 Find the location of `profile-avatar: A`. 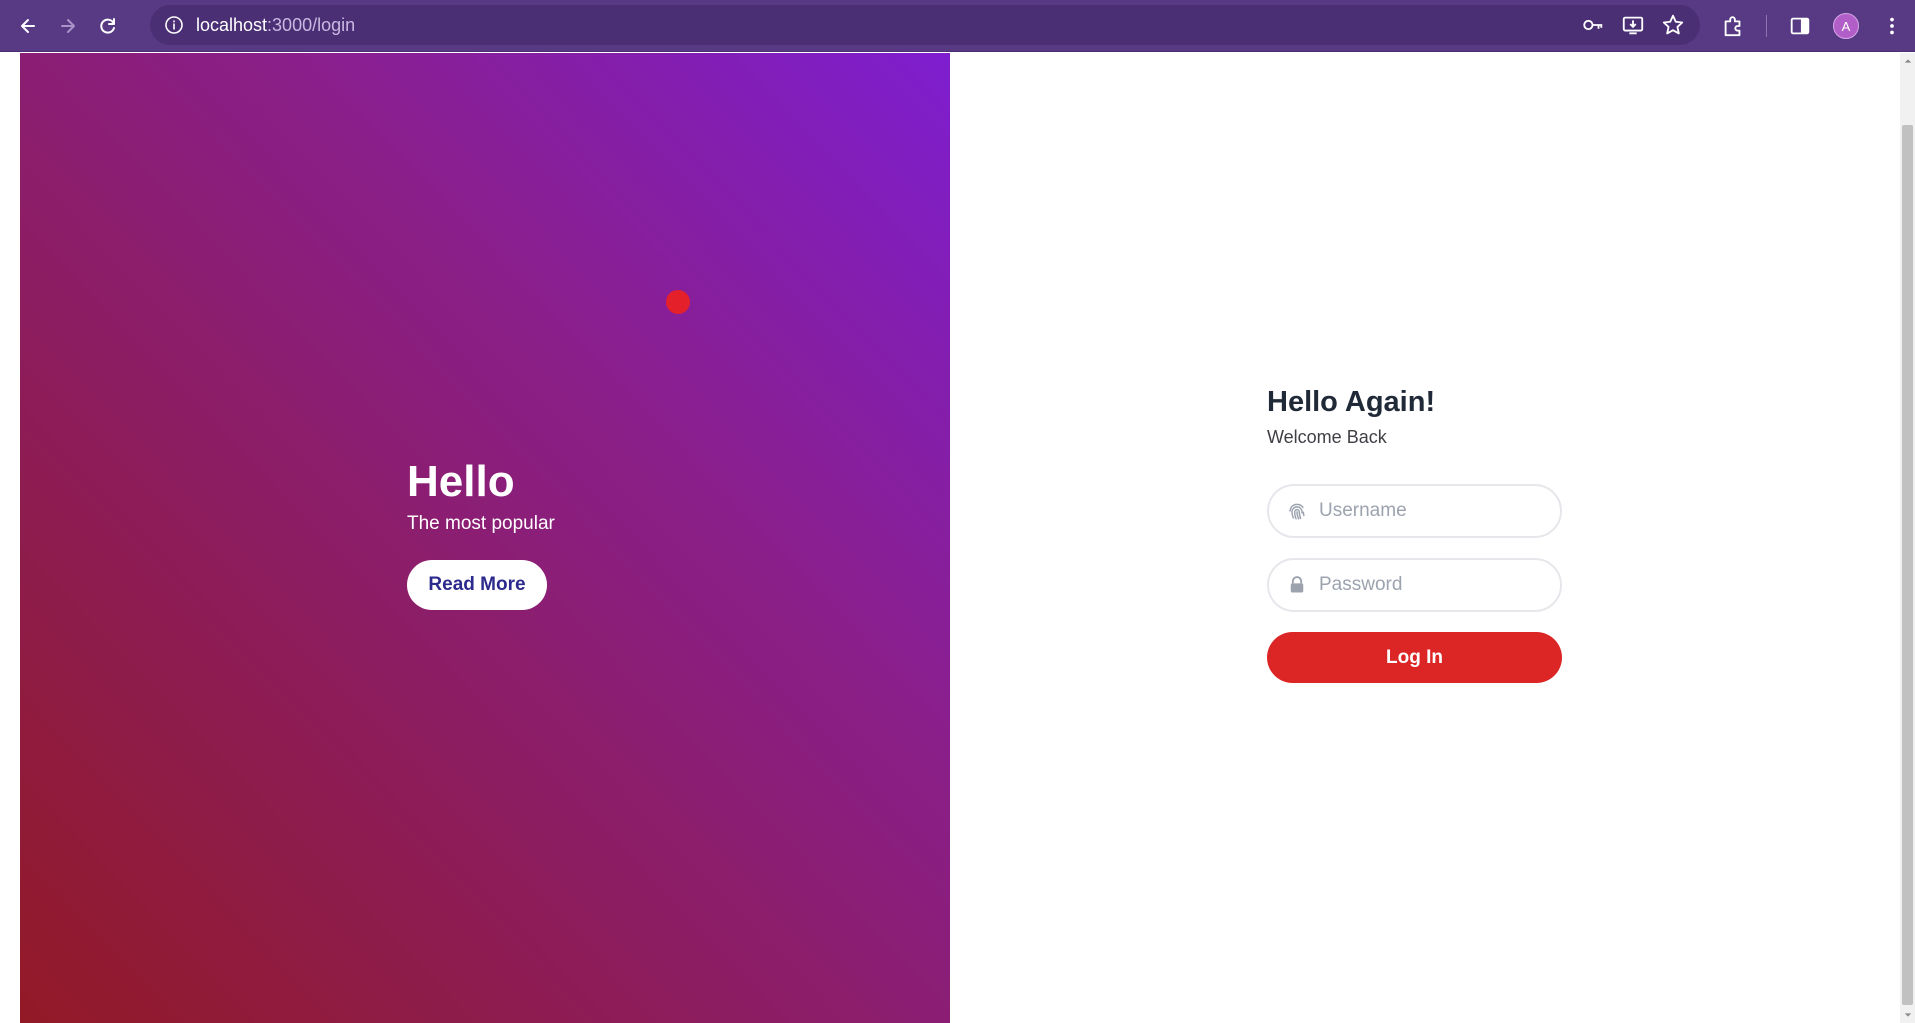

profile-avatar: A is located at coordinates (1846, 26).